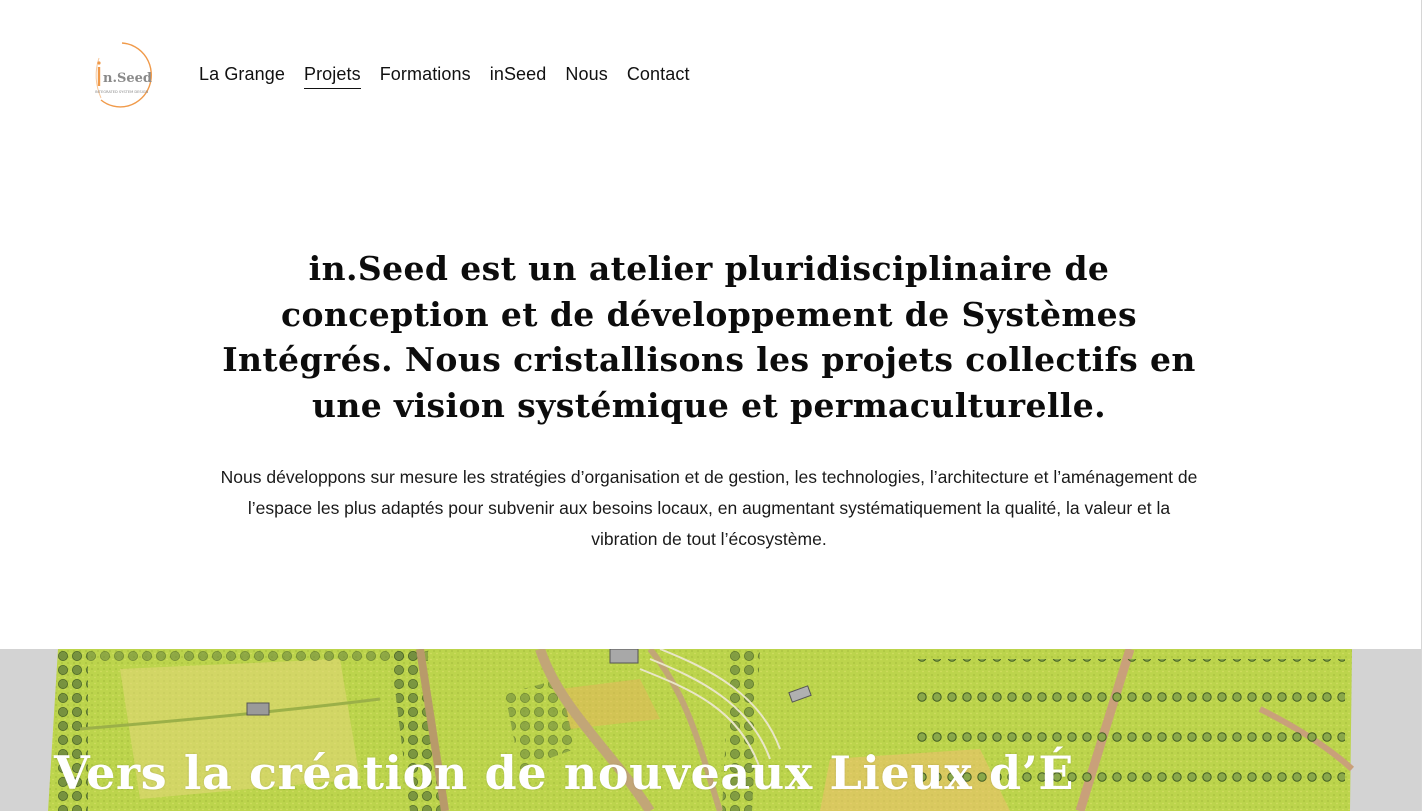 The width and height of the screenshot is (1424, 811). I want to click on logo-icon: n.Seed INTEGRATED SYSTEM DESIGN, so click(123, 75).